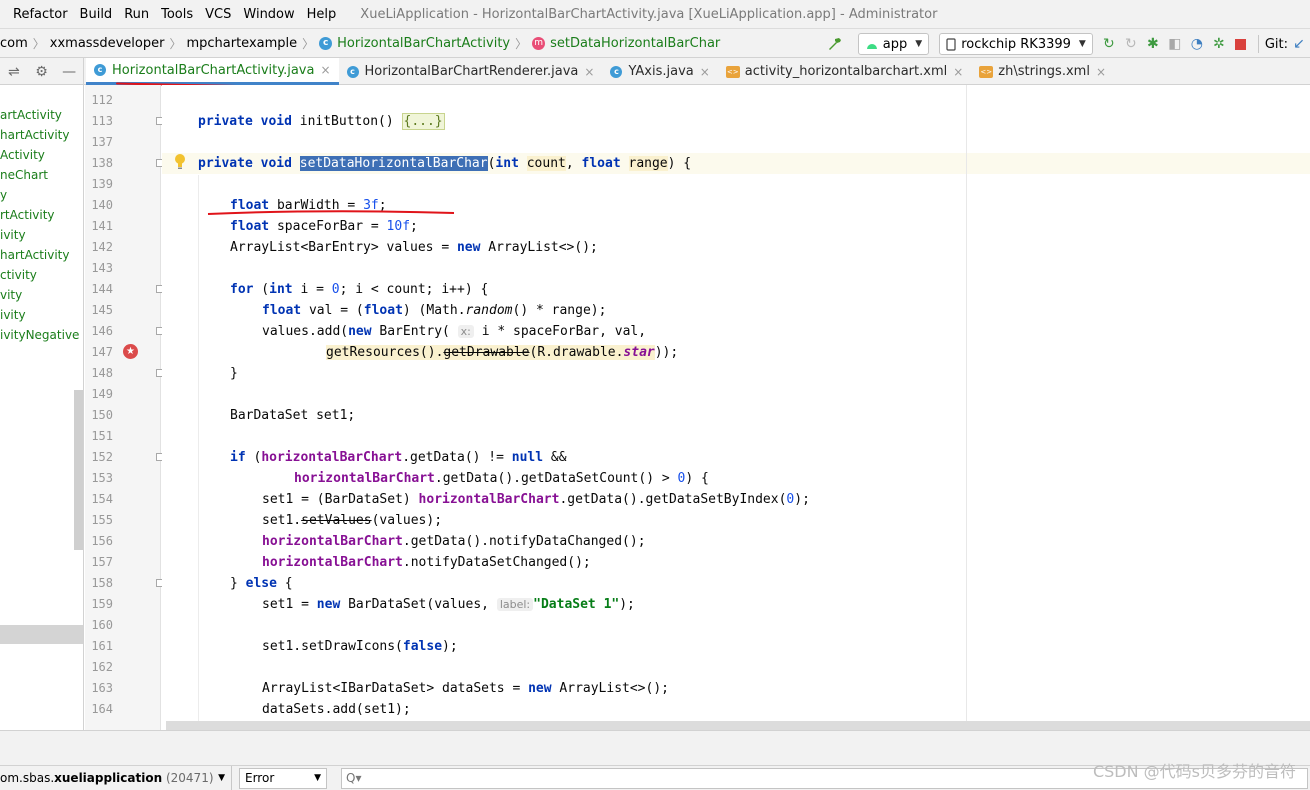 The width and height of the screenshot is (1310, 790). I want to click on hide-icon: —, so click(69, 72).